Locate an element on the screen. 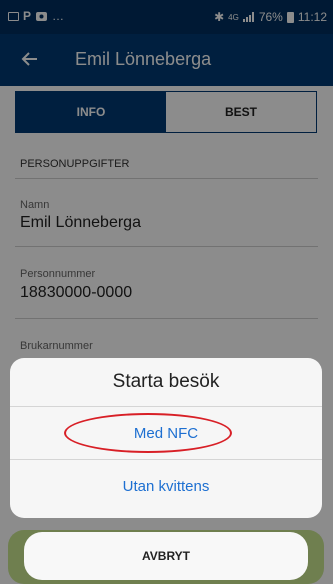 Image resolution: width=333 pixels, height=584 pixels. option-utan-kvittens-label: Utan kvittens is located at coordinates (166, 486).